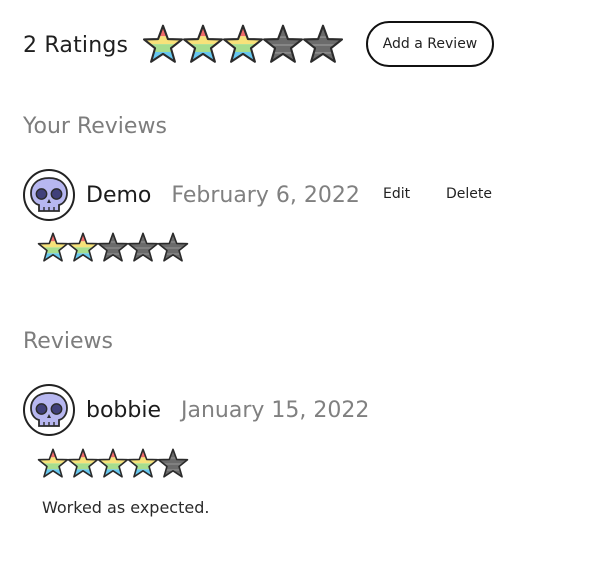  What do you see at coordinates (68, 341) in the screenshot?
I see `reviews-heading: Reviews` at bounding box center [68, 341].